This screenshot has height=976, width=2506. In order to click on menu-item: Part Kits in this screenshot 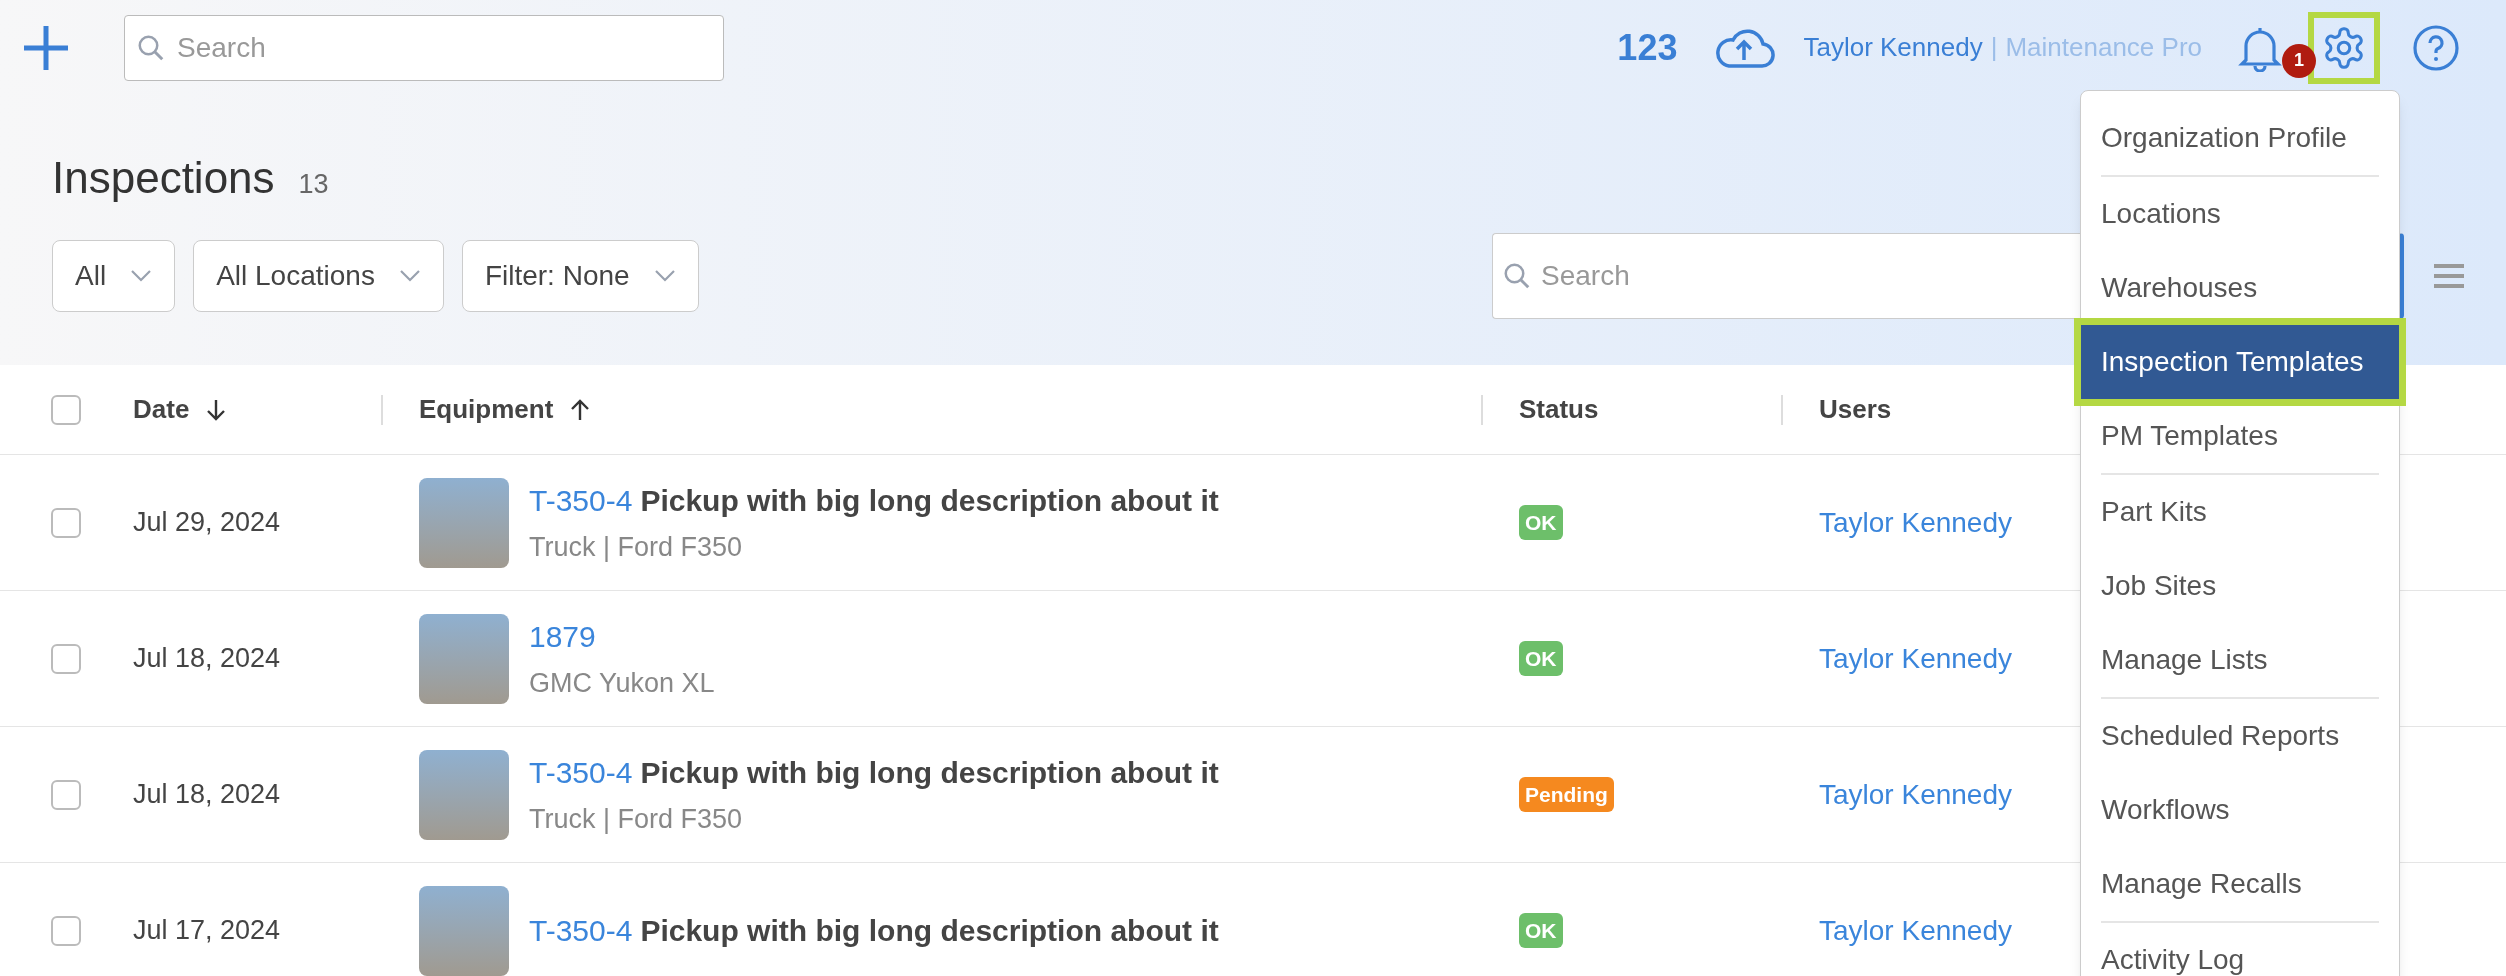, I will do `click(2240, 512)`.